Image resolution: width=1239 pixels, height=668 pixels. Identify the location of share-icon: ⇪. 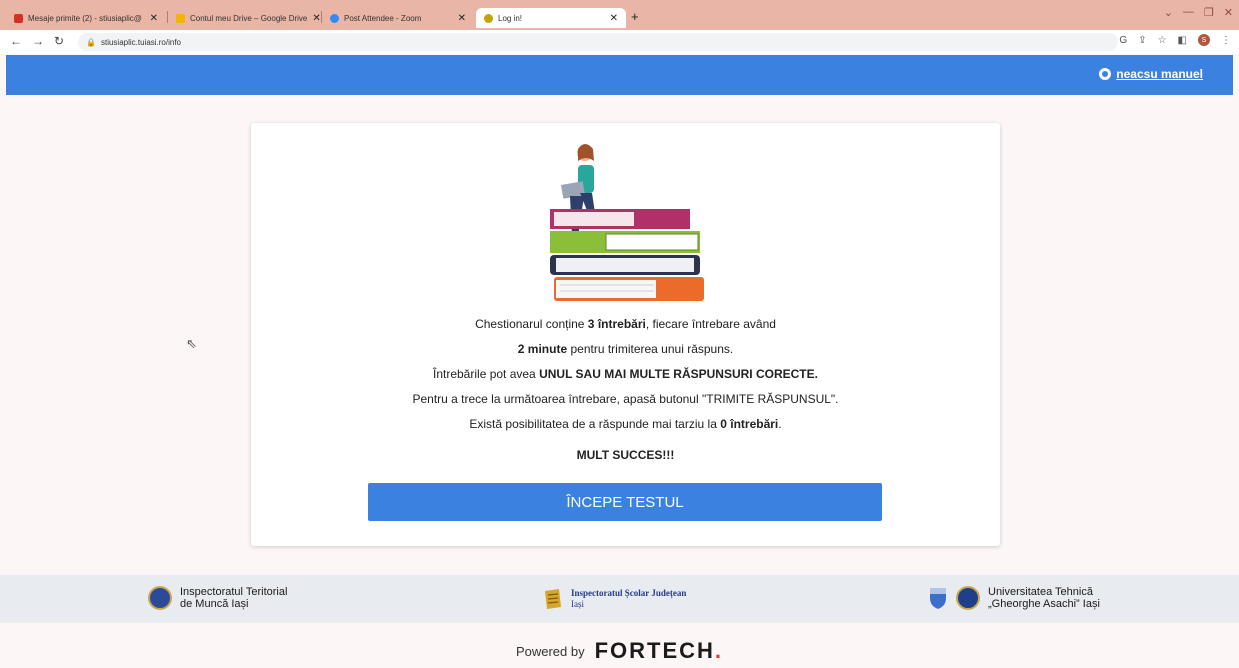
(1142, 40).